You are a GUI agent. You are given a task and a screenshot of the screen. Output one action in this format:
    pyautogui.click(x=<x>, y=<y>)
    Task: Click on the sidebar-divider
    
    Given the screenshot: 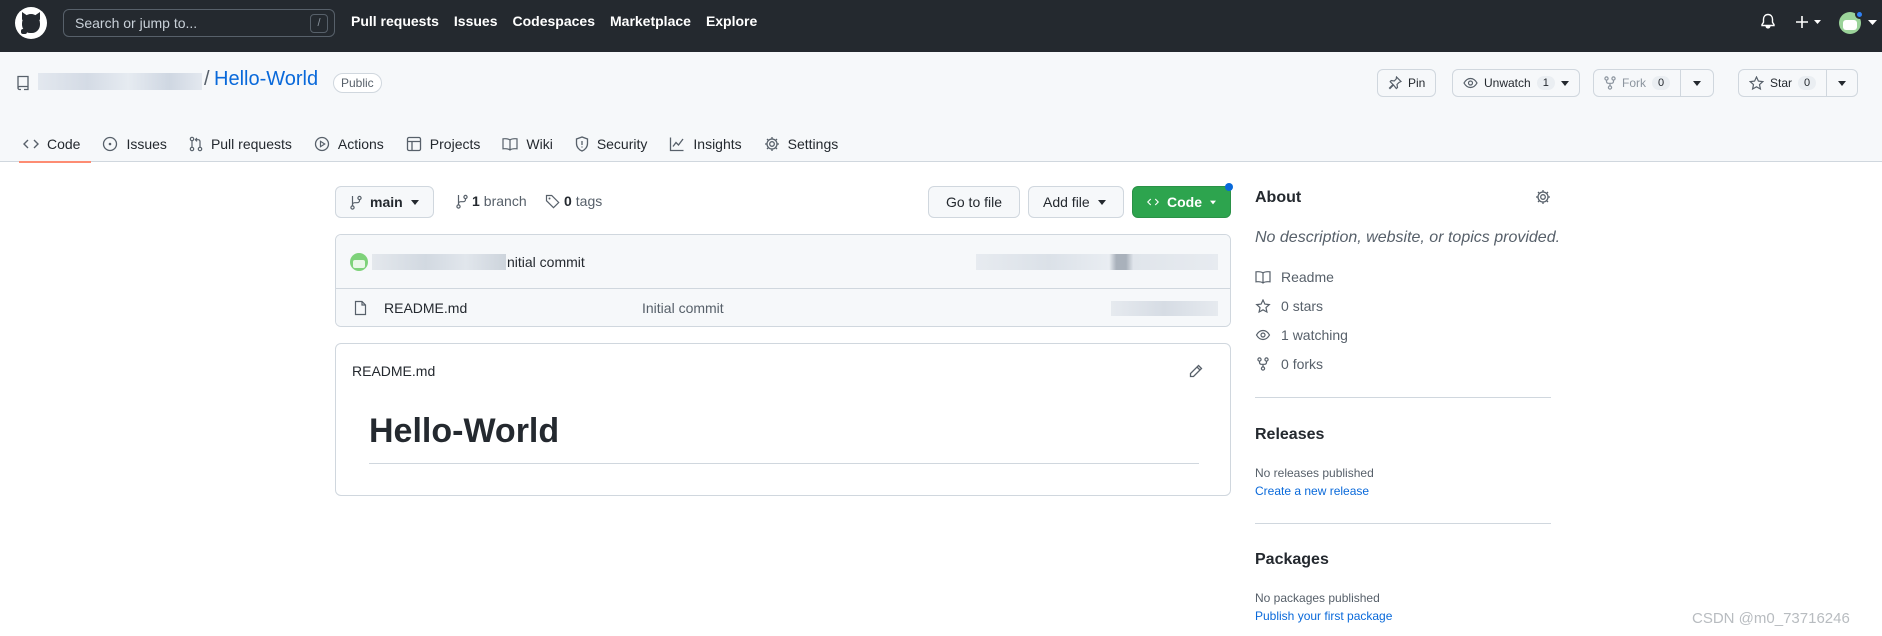 What is the action you would take?
    pyautogui.click(x=1403, y=397)
    